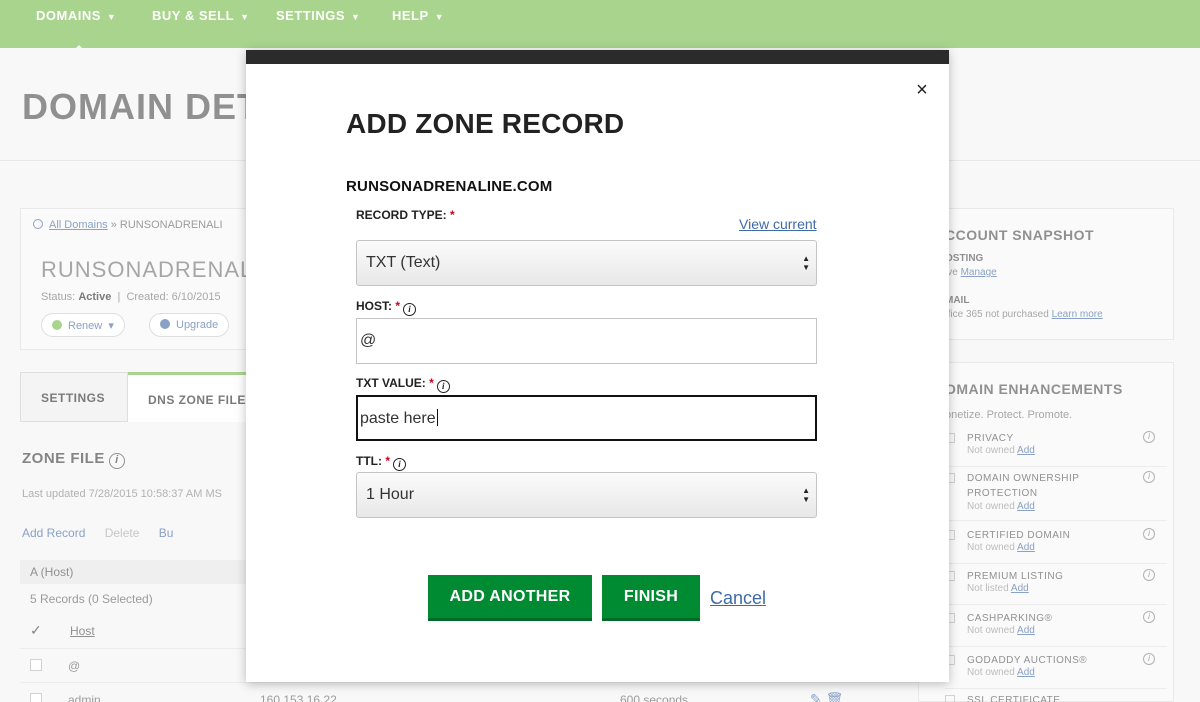 This screenshot has height=702, width=1200. What do you see at coordinates (390, 494) in the screenshot?
I see `ttl-value: 1 Hour` at bounding box center [390, 494].